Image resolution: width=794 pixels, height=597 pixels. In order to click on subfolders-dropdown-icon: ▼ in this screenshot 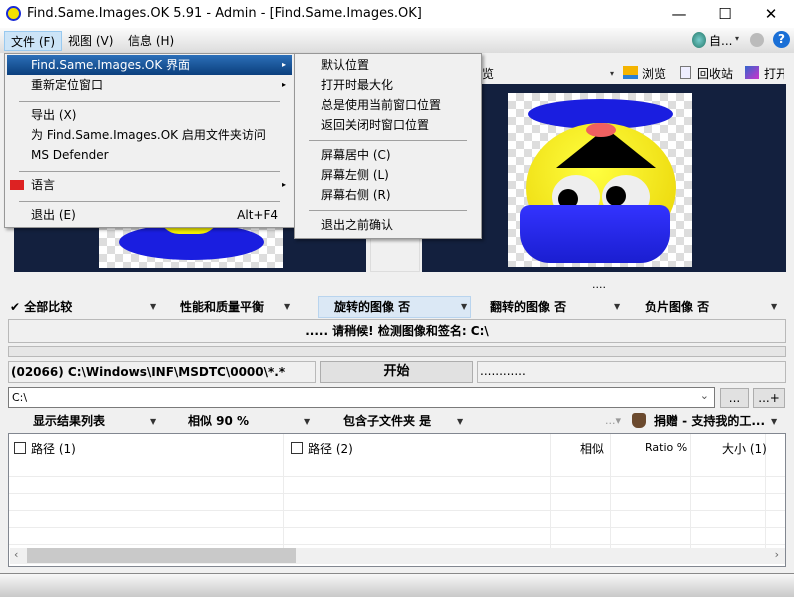, I will do `click(460, 421)`.